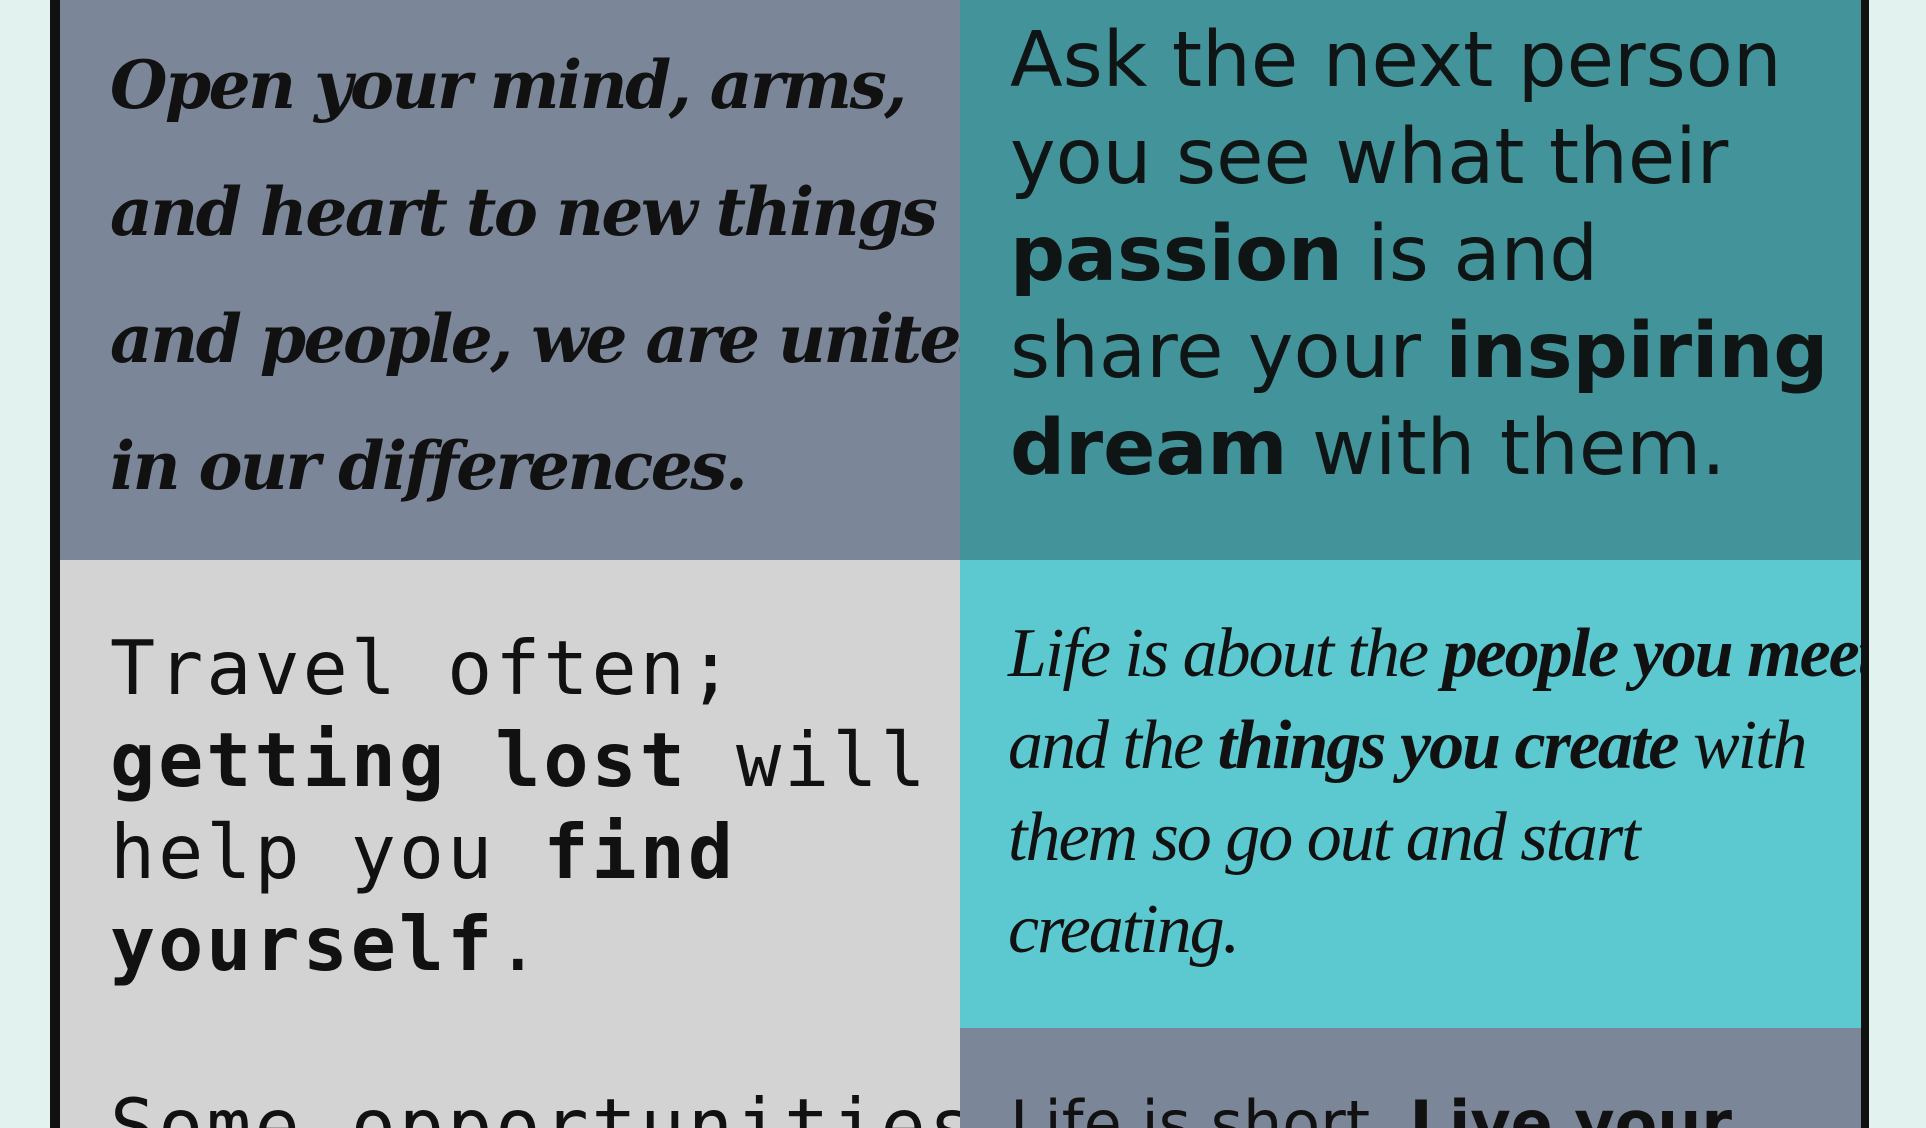 The width and height of the screenshot is (1926, 1128). What do you see at coordinates (1228, 351) in the screenshot?
I see `quote-text: share your` at bounding box center [1228, 351].